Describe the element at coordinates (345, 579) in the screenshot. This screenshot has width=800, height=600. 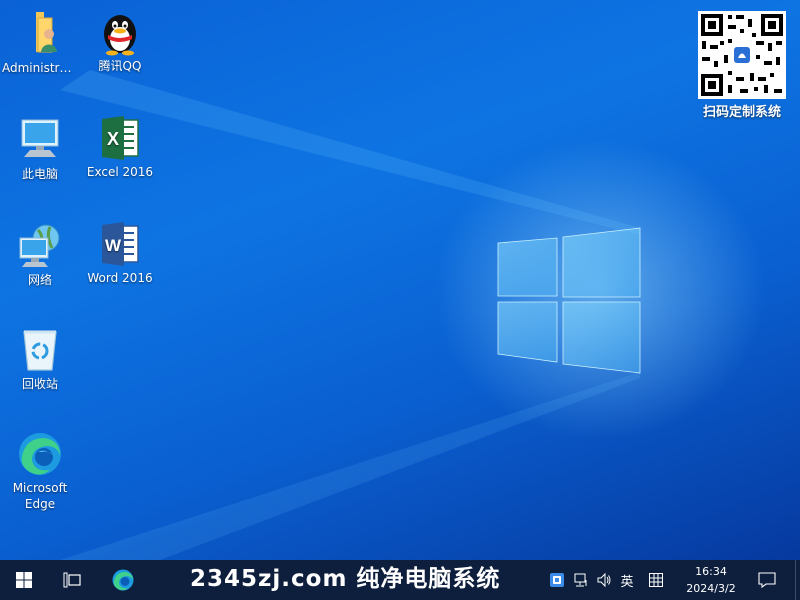
I see `taskbar-banner: 2345zj.com 纯净电脑系统` at that location.